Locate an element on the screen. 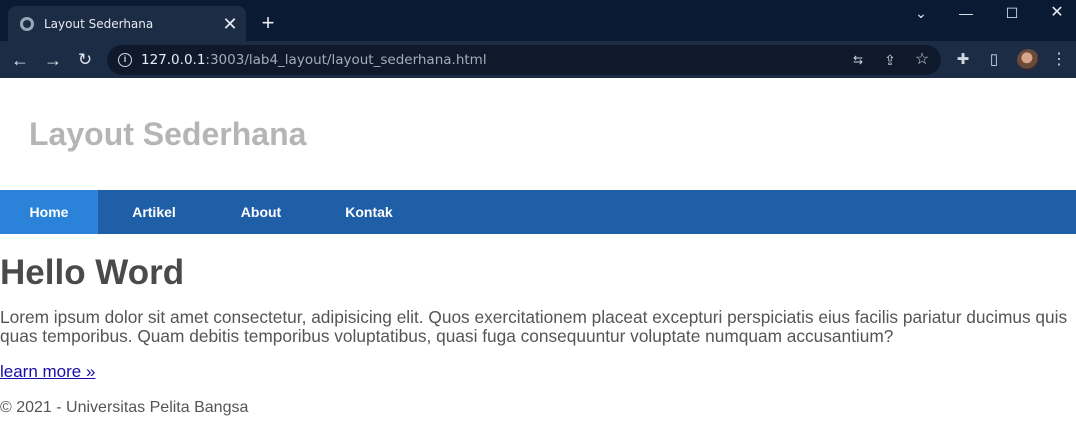 The width and height of the screenshot is (1076, 432). footer-copyright: © 2021 - Universitas Pelita Bangsa is located at coordinates (124, 407).